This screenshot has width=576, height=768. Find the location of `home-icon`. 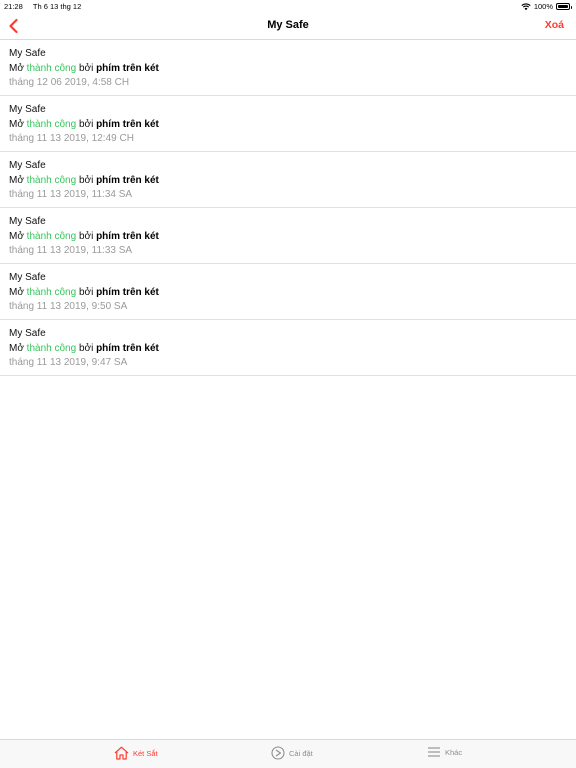

home-icon is located at coordinates (121, 753).